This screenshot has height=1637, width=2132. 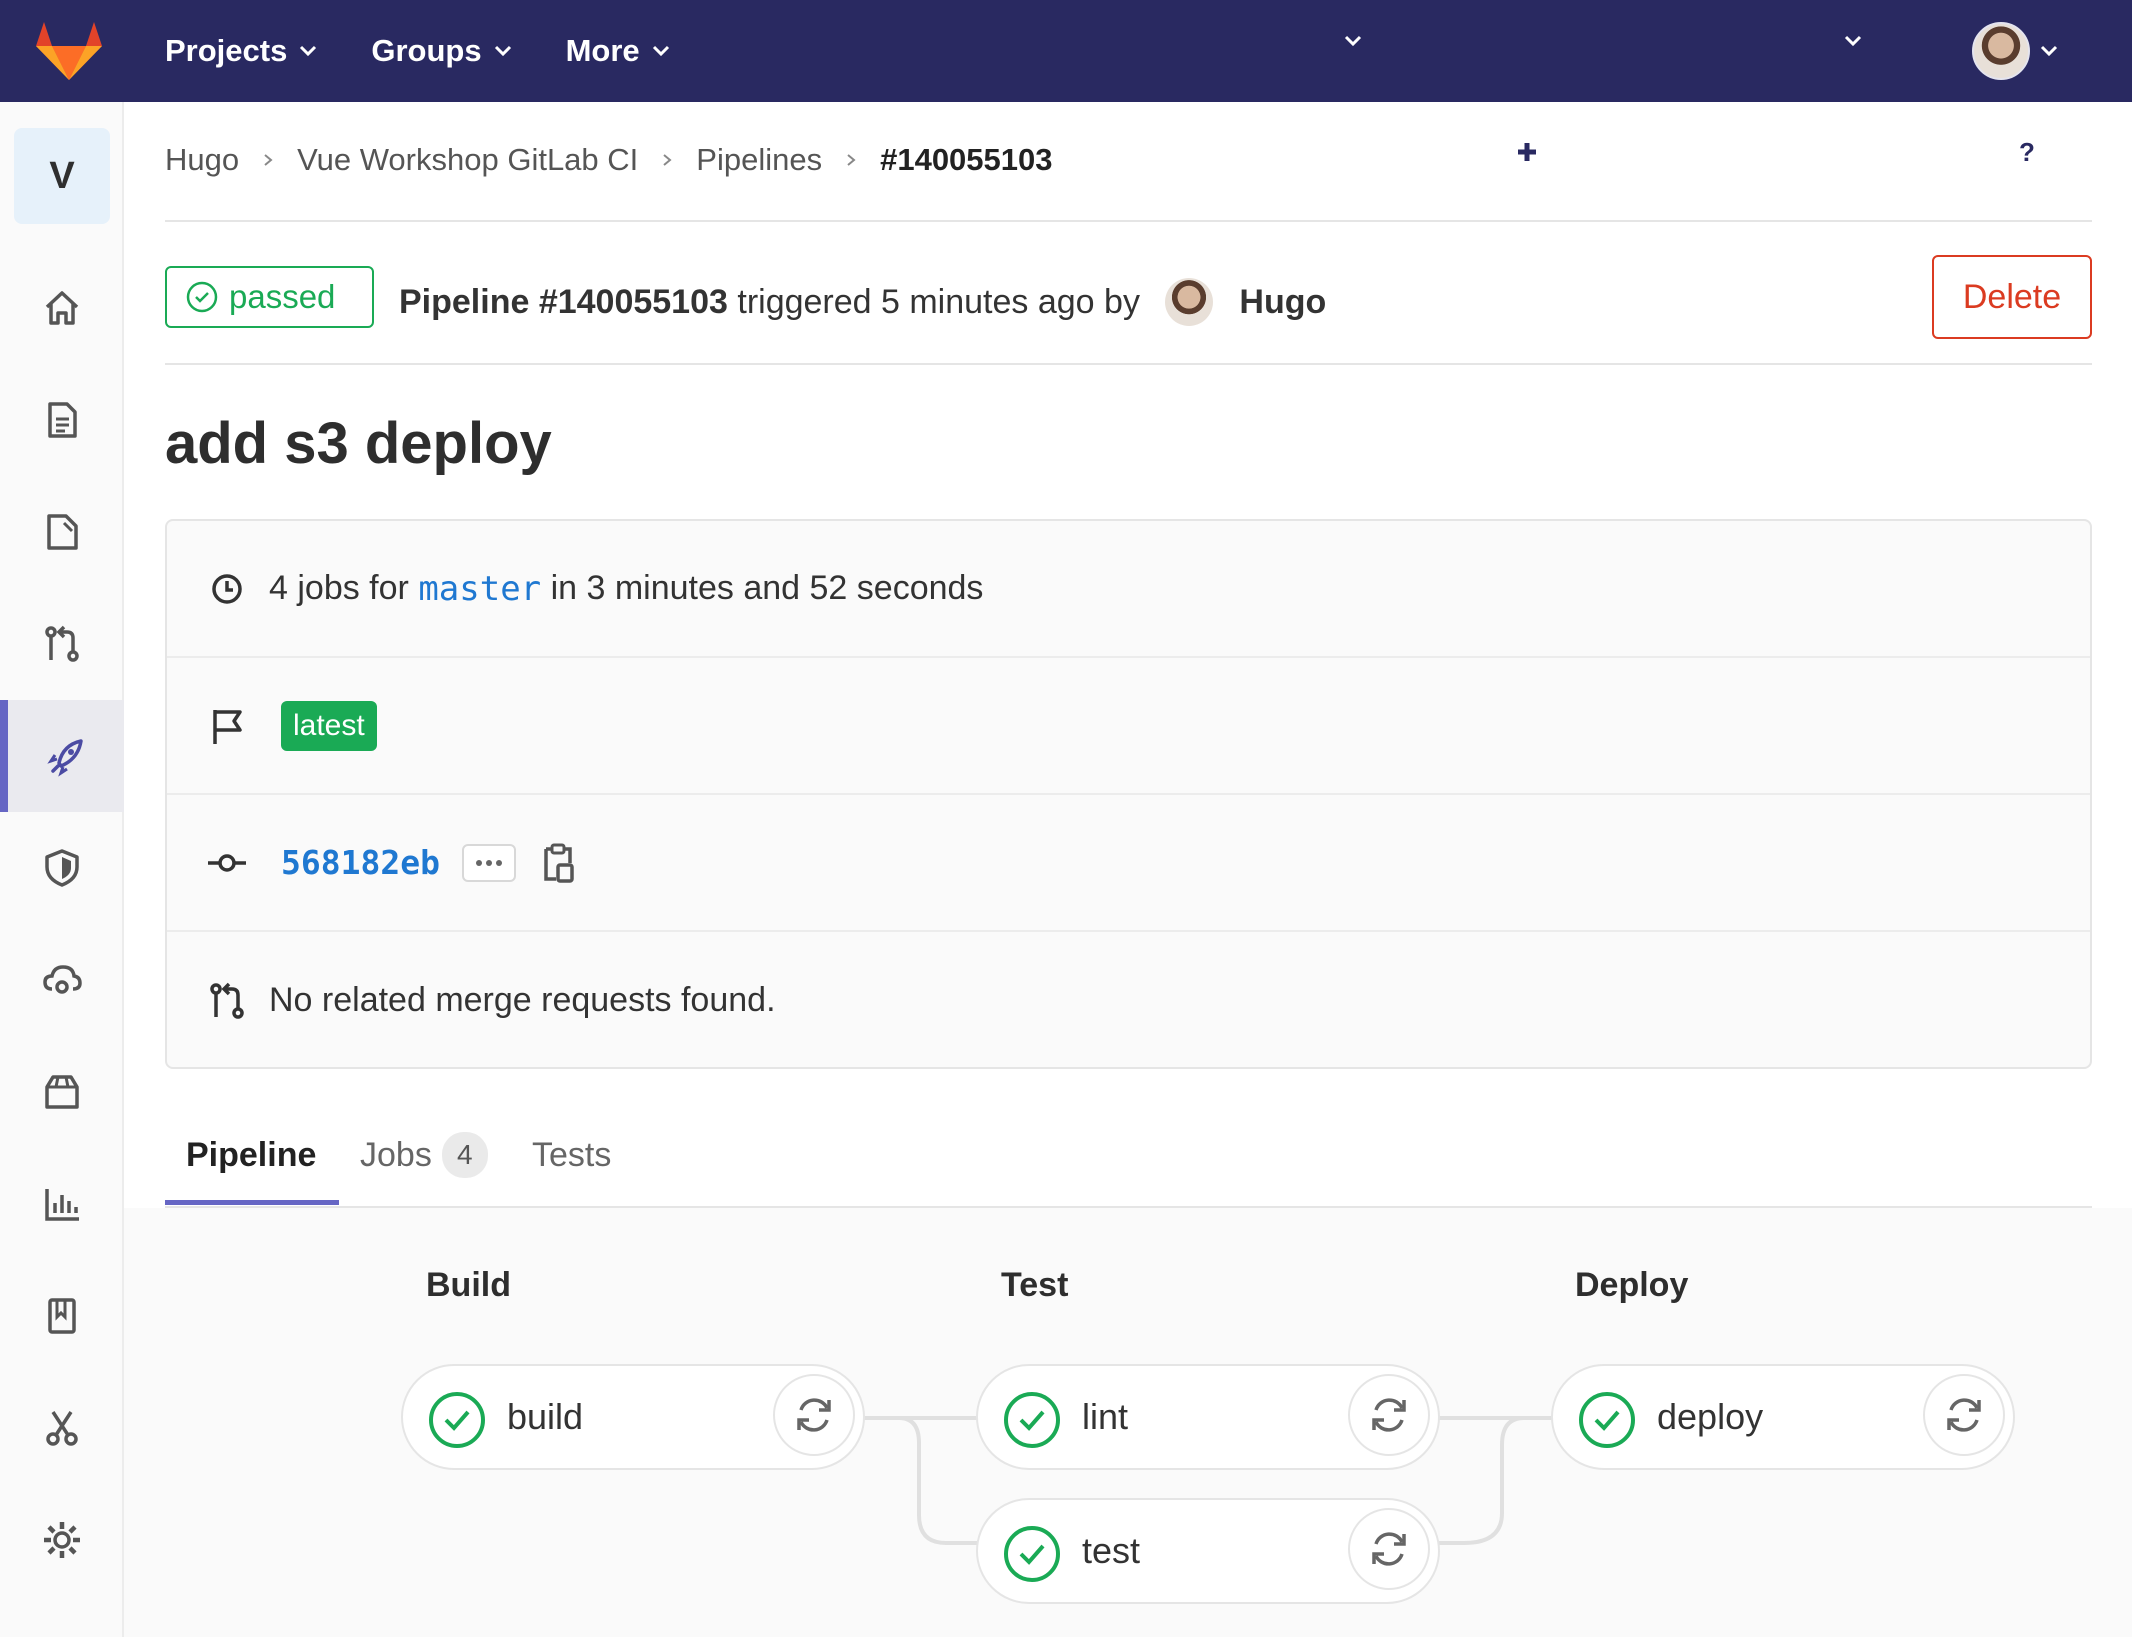 I want to click on sidebar-item-operations, so click(x=62, y=980).